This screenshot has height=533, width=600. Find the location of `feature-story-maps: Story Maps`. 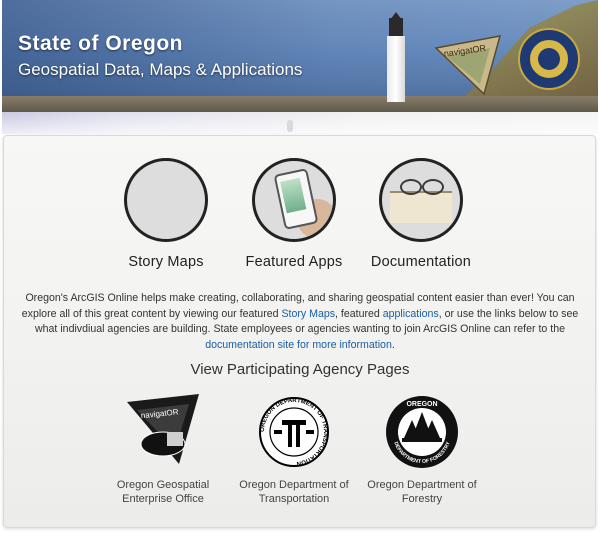

feature-story-maps: Story Maps is located at coordinates (166, 214).